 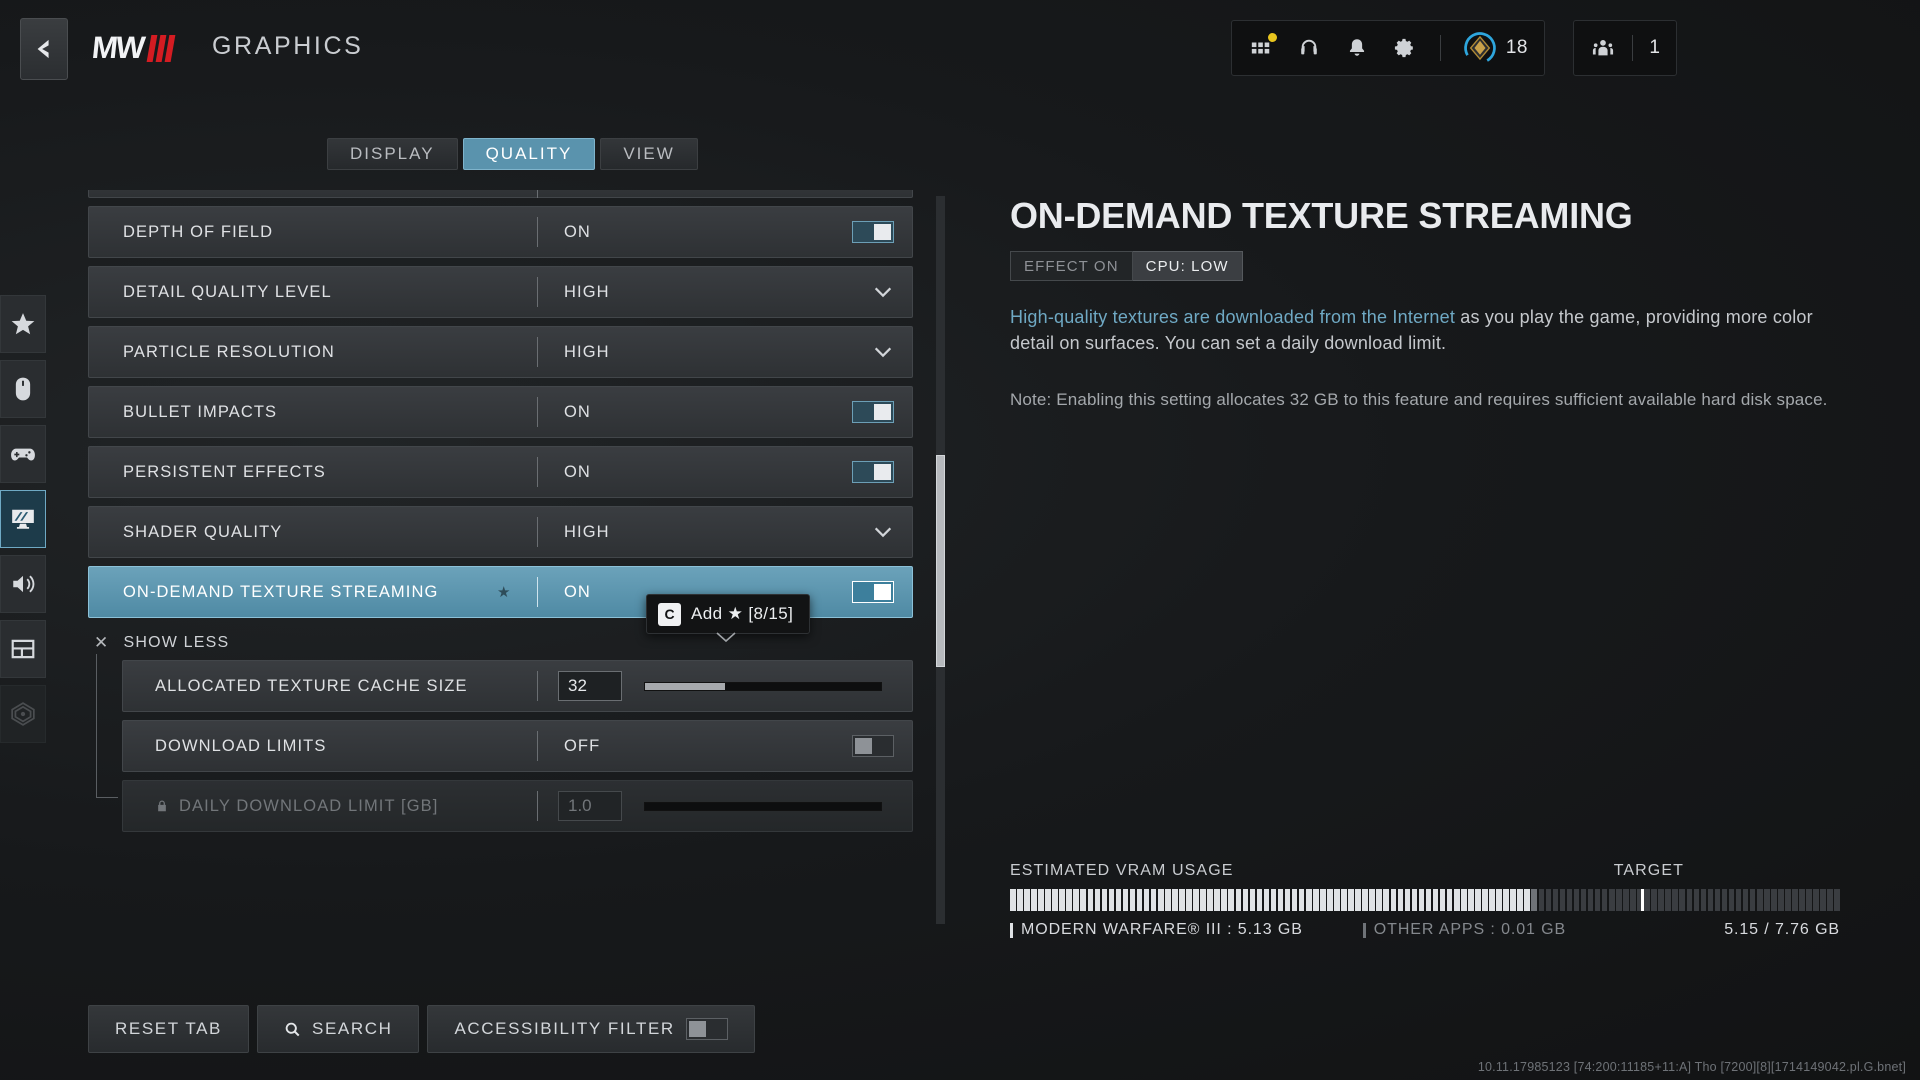 I want to click on accessibility-toggle, so click(x=706, y=1029).